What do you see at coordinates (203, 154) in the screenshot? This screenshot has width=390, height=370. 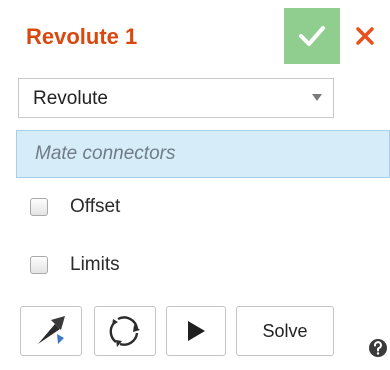 I see `mate-connectors-field: Mate connectors` at bounding box center [203, 154].